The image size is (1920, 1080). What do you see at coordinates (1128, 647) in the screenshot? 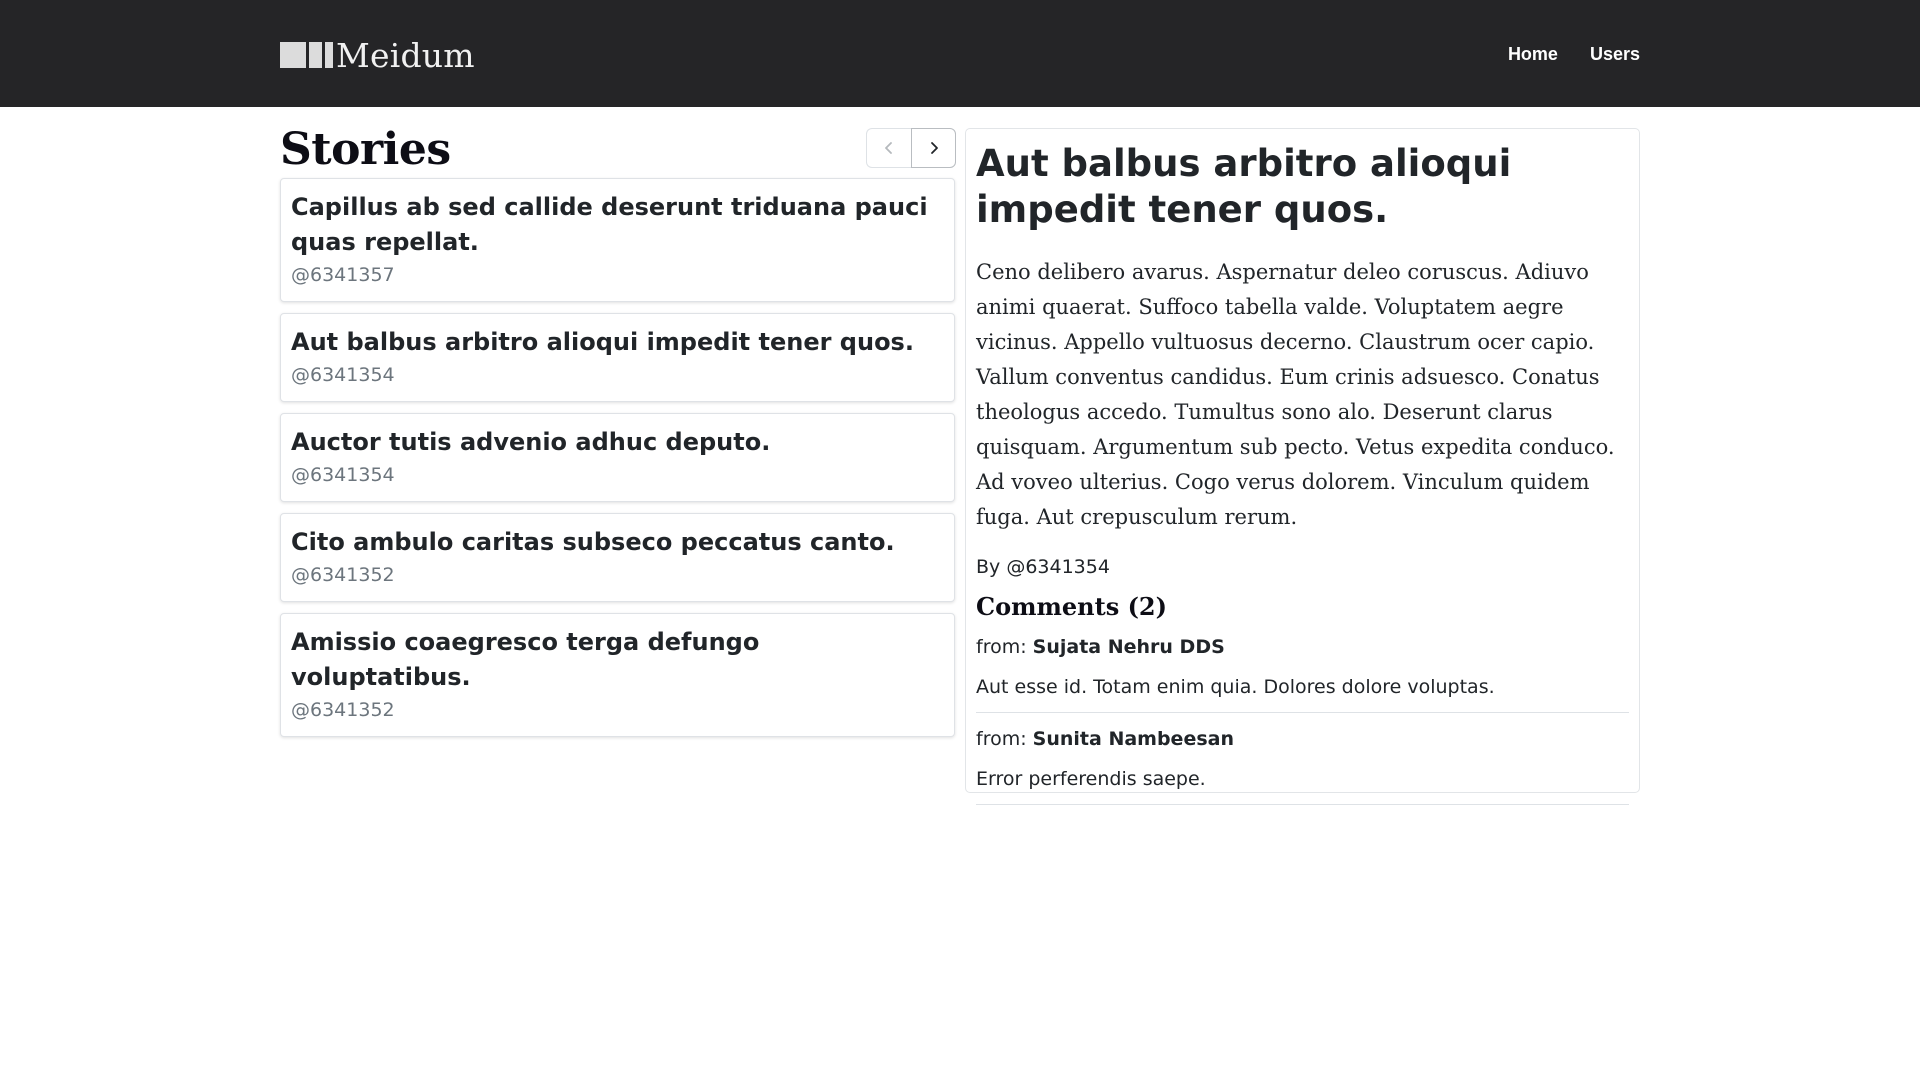
I see `comment-author: Sujata Nehru DDS` at bounding box center [1128, 647].